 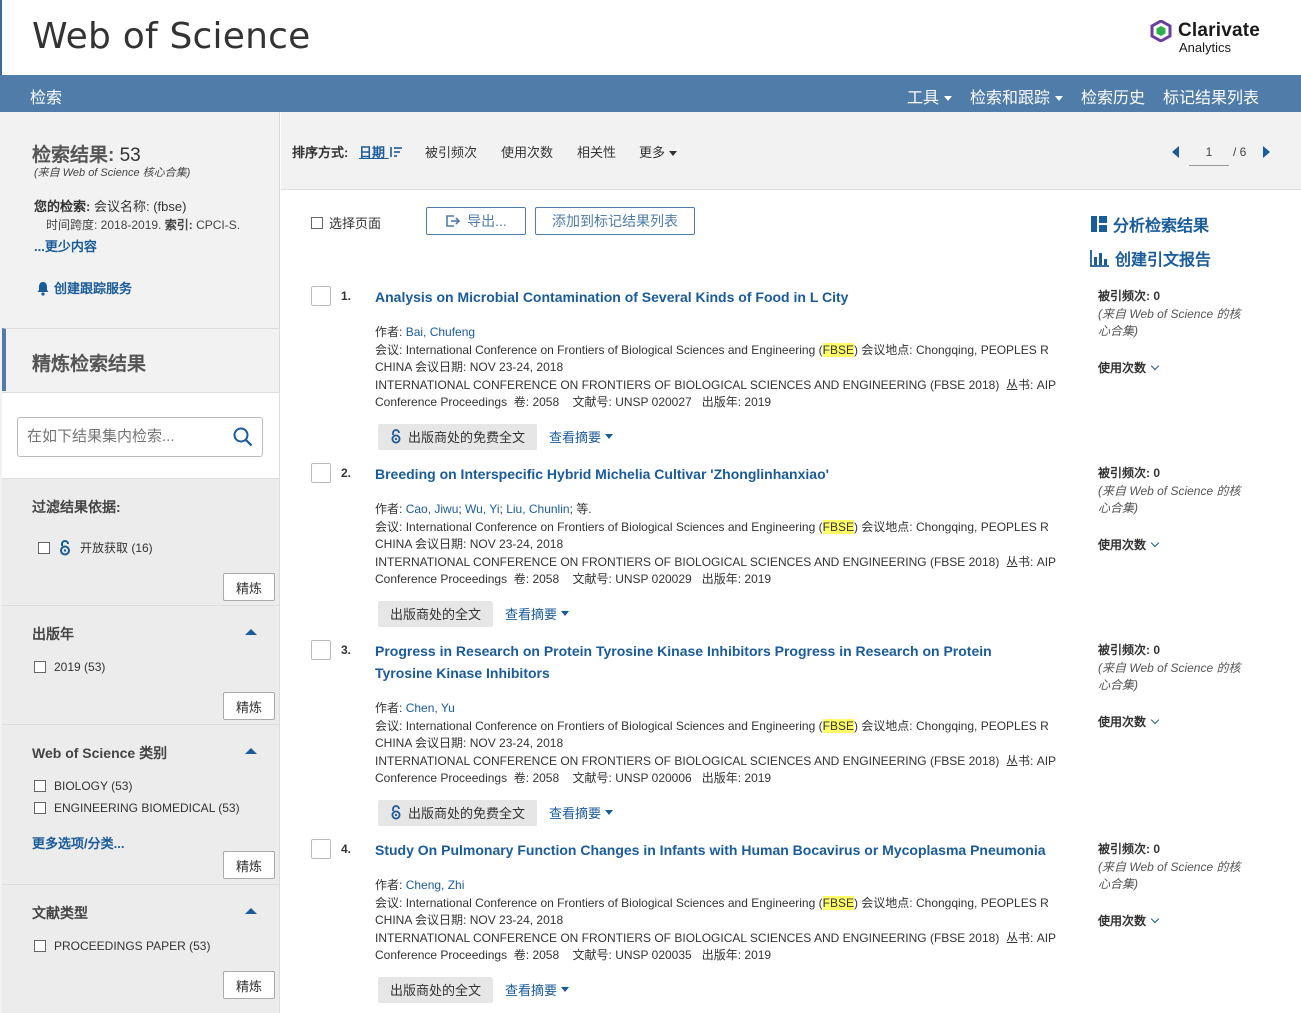 I want to click on sort-option-more: 更多, so click(x=658, y=151).